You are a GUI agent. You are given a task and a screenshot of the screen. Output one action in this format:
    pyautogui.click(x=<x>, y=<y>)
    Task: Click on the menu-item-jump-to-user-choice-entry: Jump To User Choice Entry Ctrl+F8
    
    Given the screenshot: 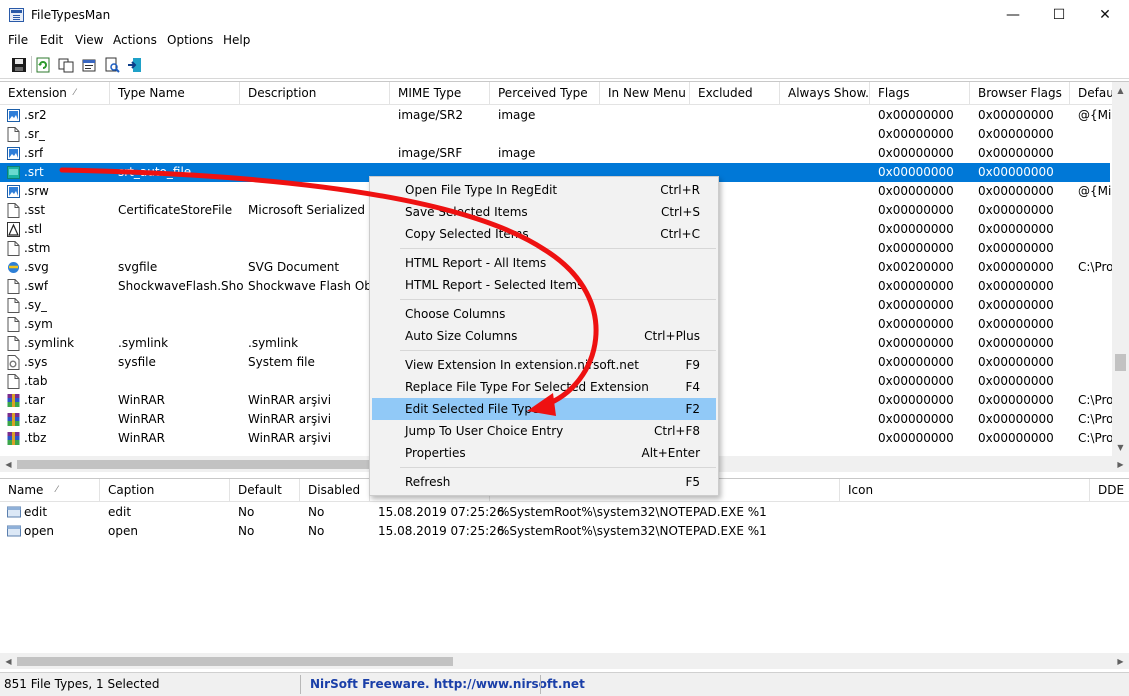 What is the action you would take?
    pyautogui.click(x=544, y=431)
    